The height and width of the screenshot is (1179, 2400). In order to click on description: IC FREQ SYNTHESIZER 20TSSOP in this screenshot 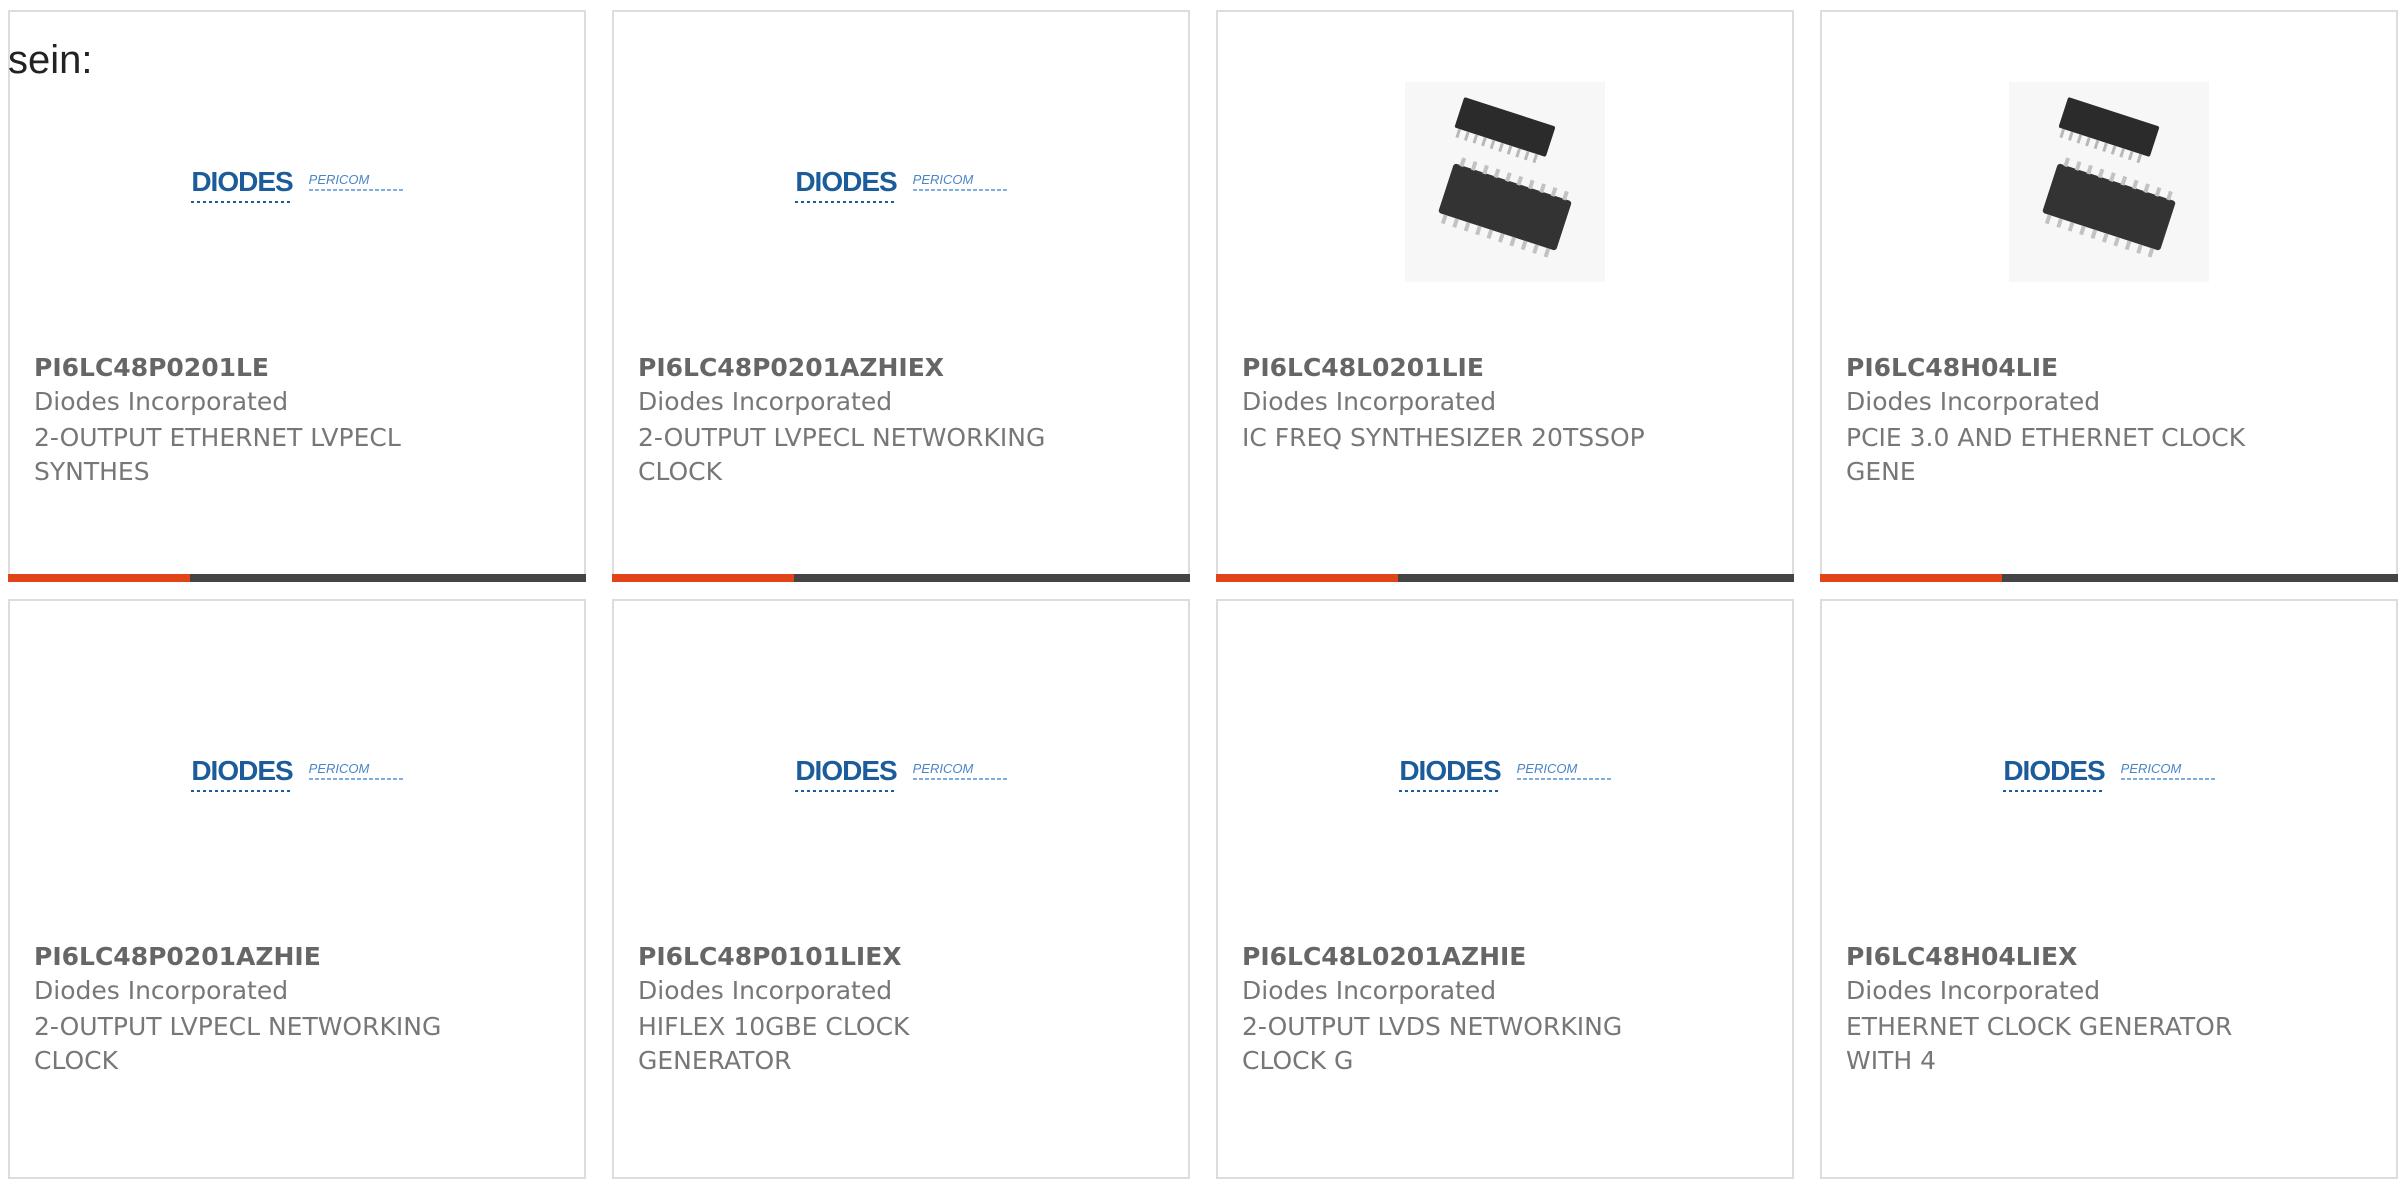, I will do `click(1443, 437)`.